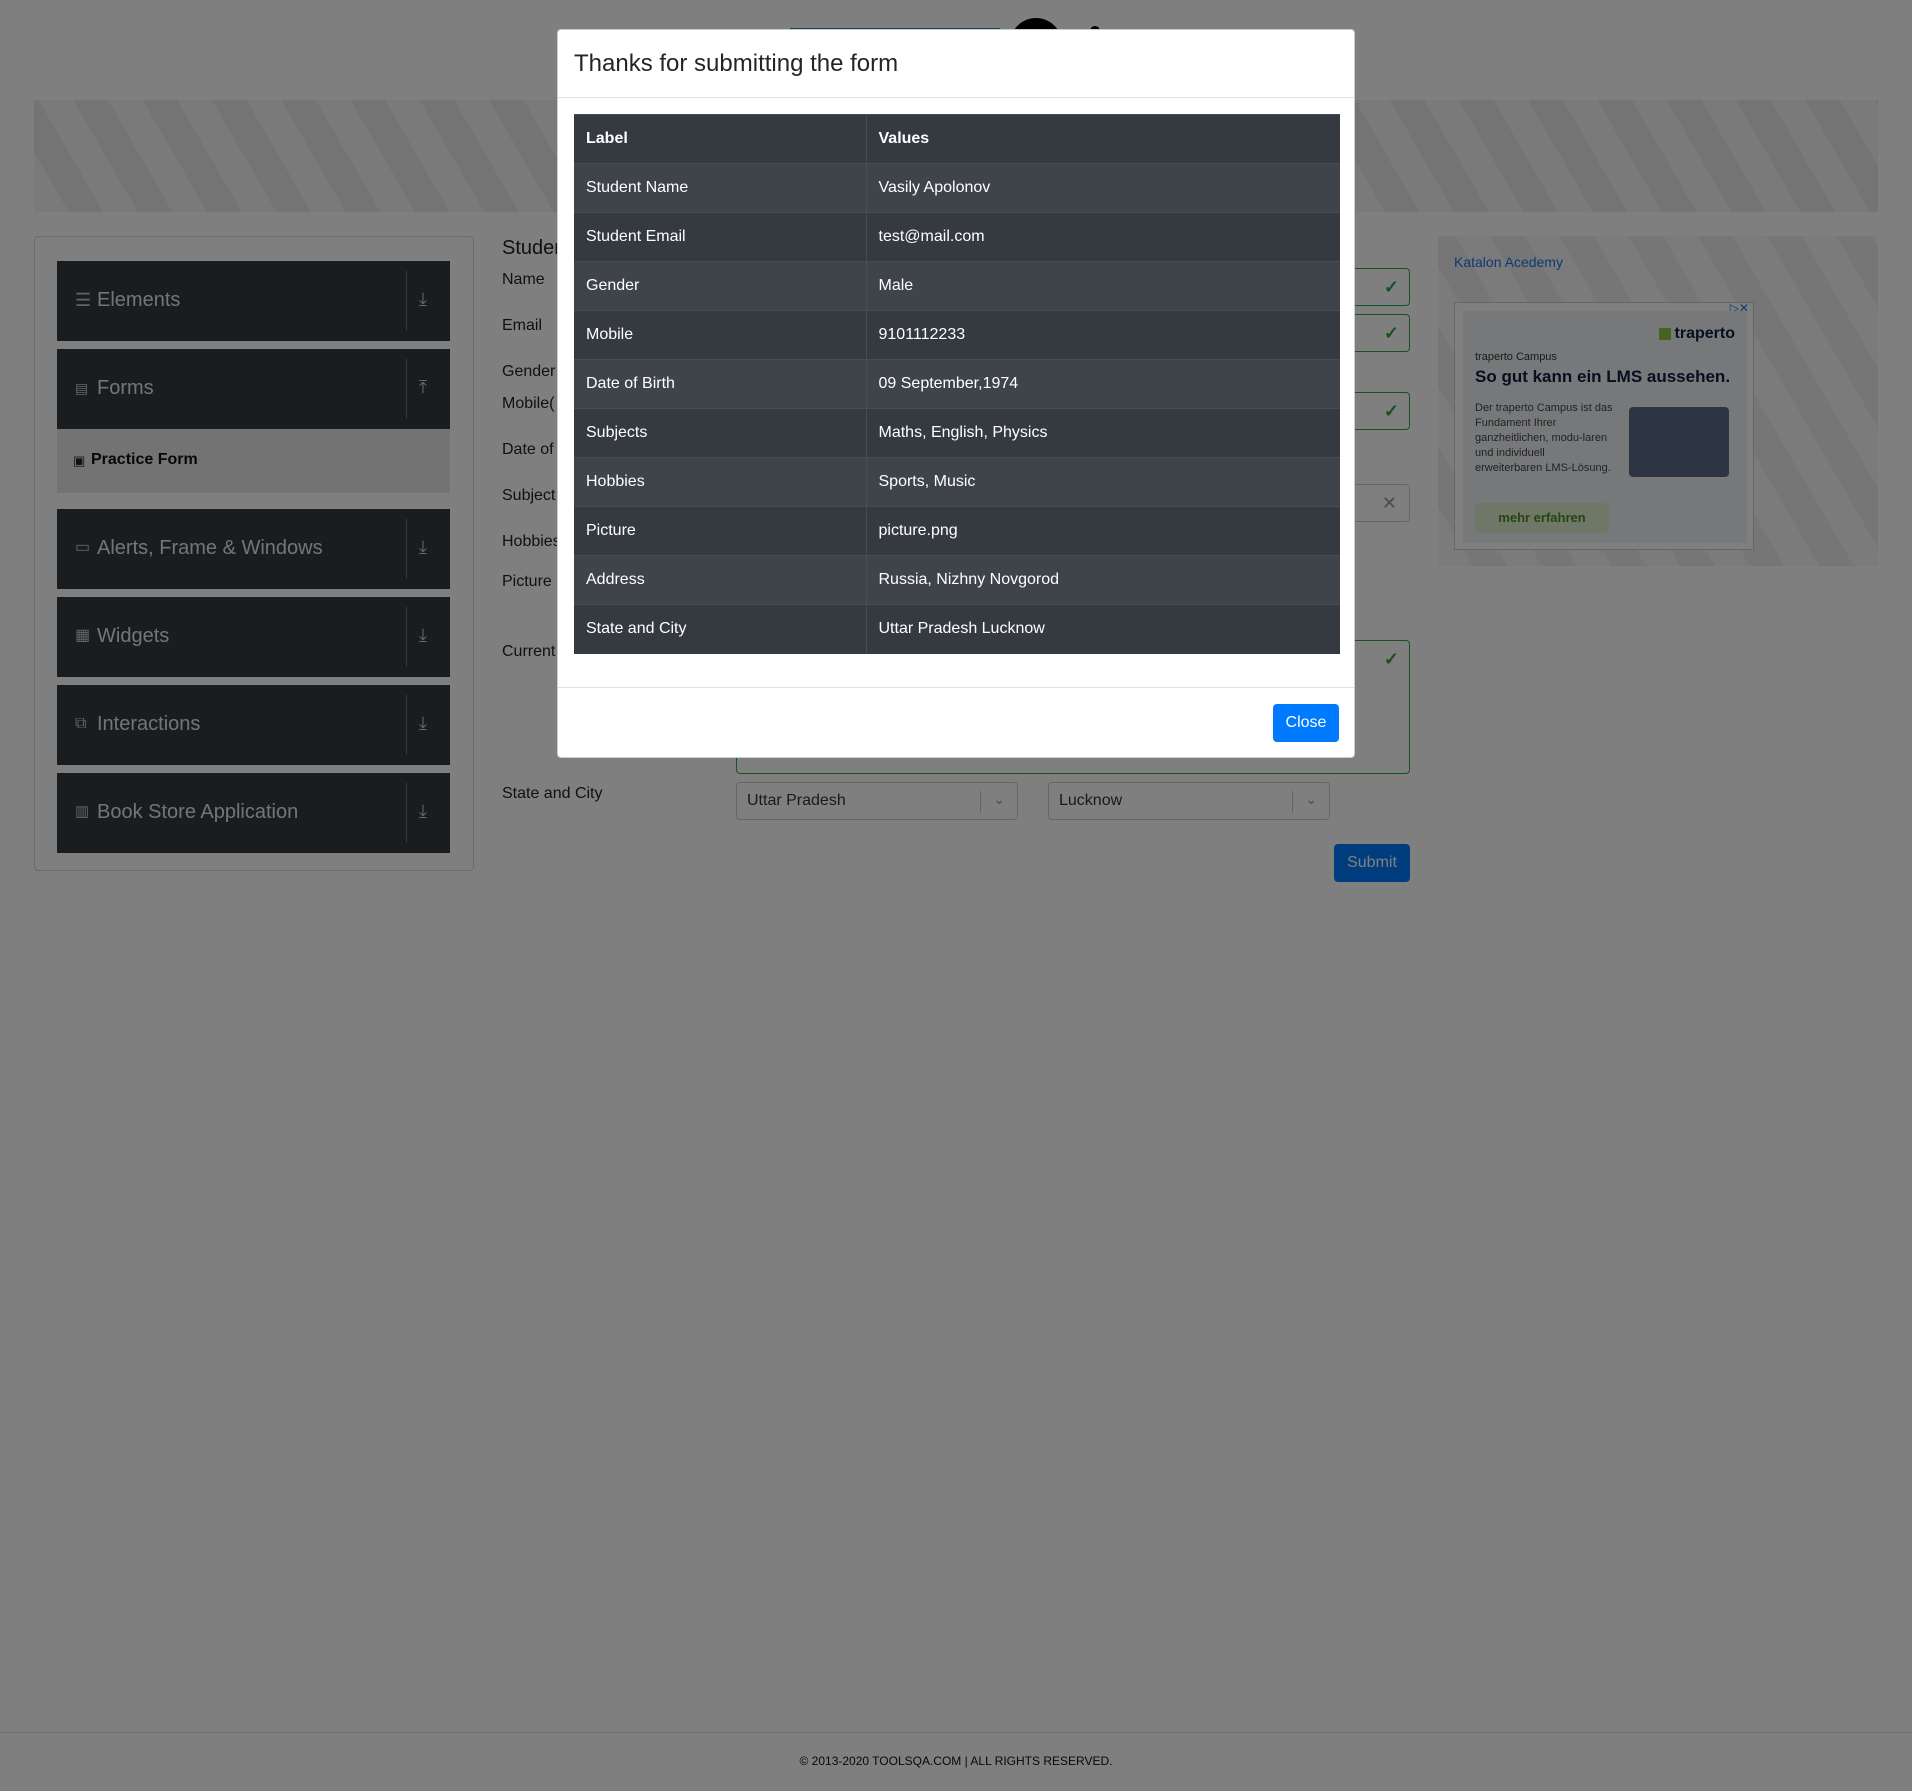 This screenshot has height=1791, width=1912. Describe the element at coordinates (720, 139) in the screenshot. I see `column-header-label: Label` at that location.